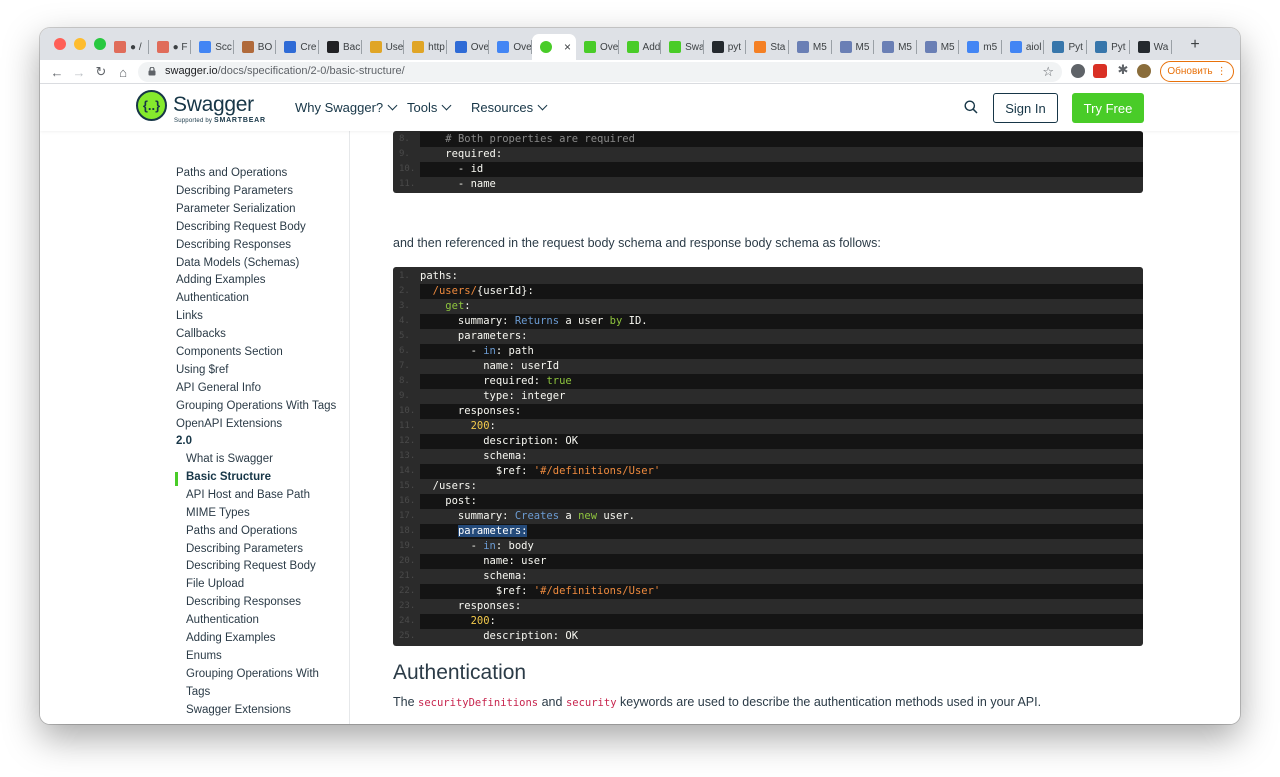  What do you see at coordinates (252, 674) in the screenshot?
I see `sidebar-item: Grouping Operations With` at bounding box center [252, 674].